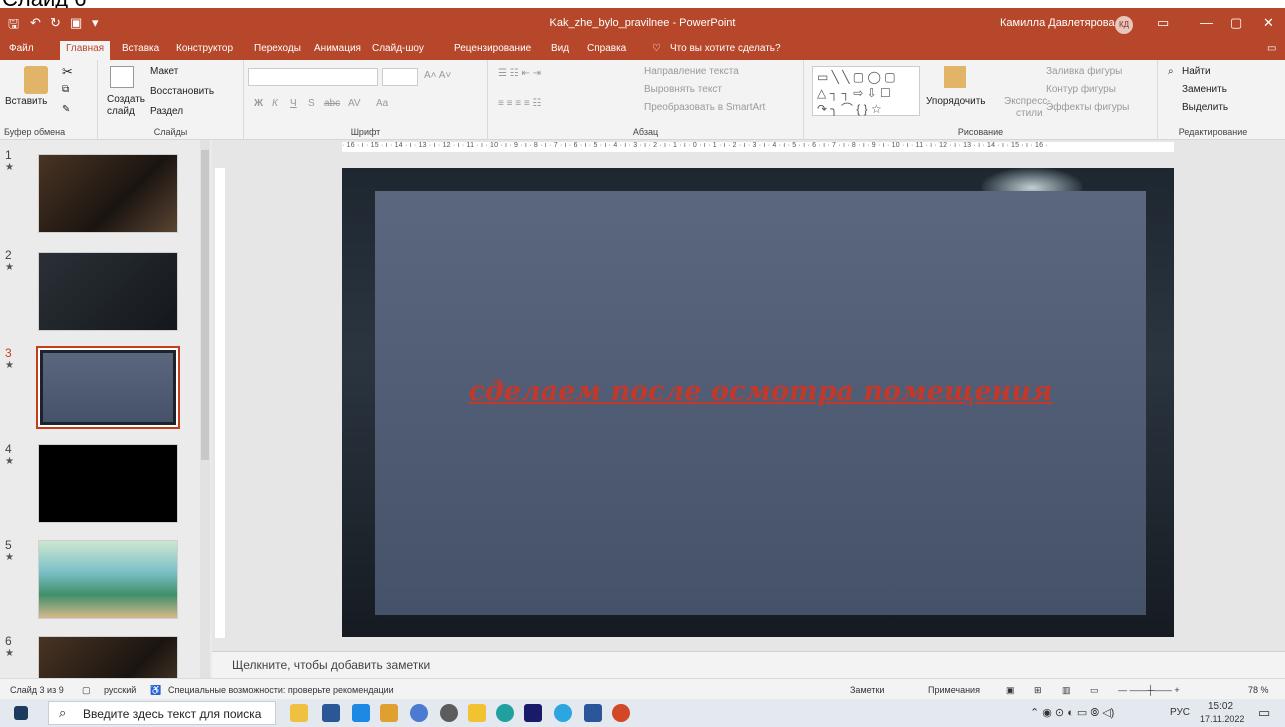 The width and height of the screenshot is (1285, 727). I want to click on avatar: КД, so click(1124, 25).